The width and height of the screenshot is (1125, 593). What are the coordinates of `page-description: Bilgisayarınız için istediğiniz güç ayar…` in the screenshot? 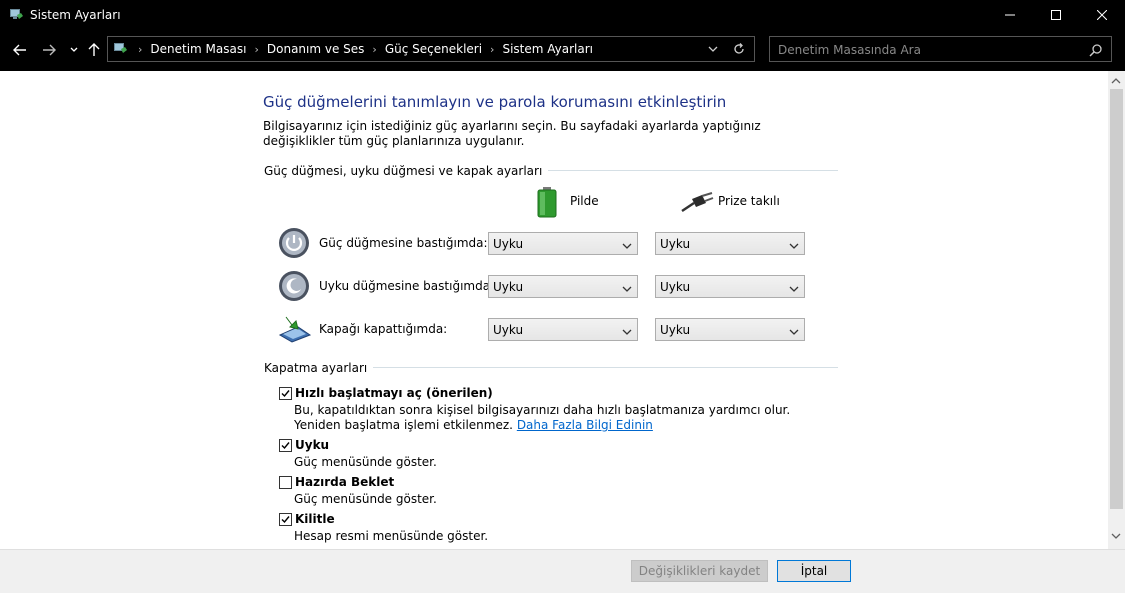 It's located at (512, 133).